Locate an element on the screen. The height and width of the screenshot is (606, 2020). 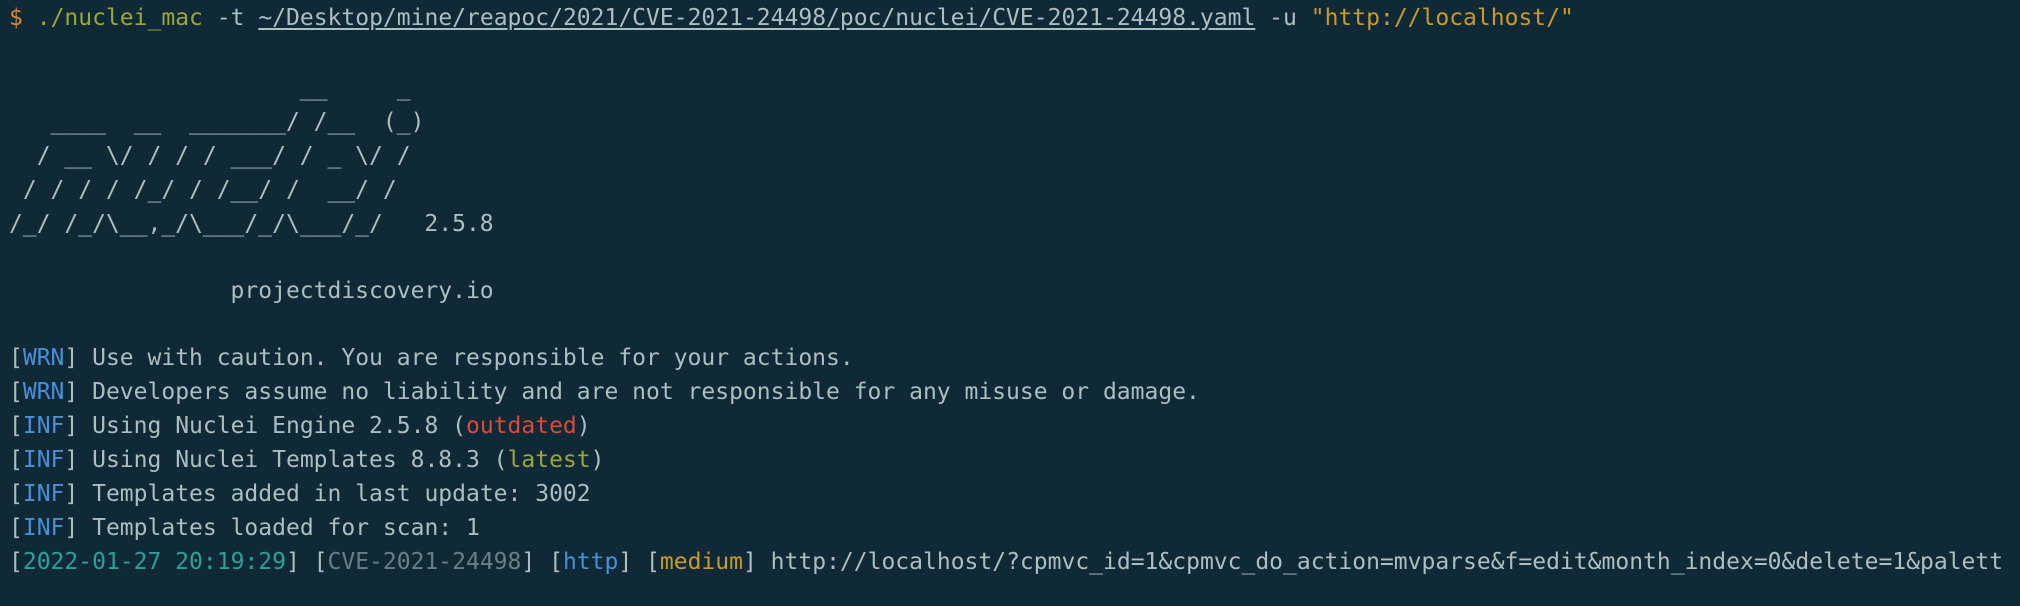
target-url: "http://localhost/" is located at coordinates (1442, 18).